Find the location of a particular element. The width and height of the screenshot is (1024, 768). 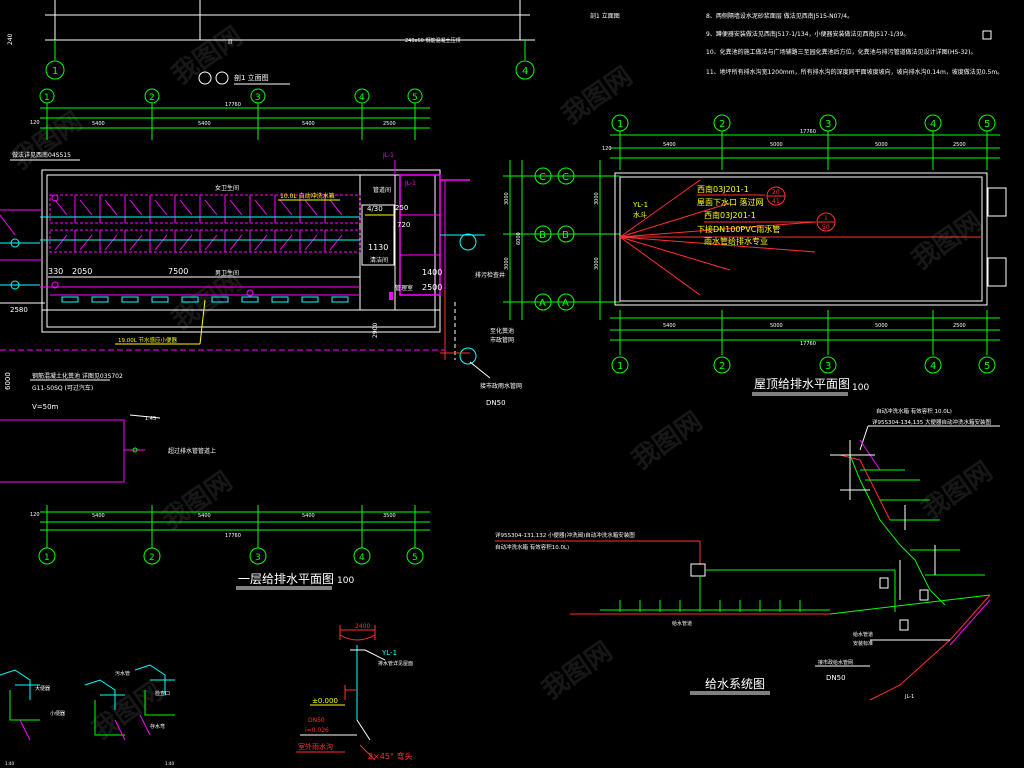

ref-note: 做法详见西南04S515 is located at coordinates (41, 155).